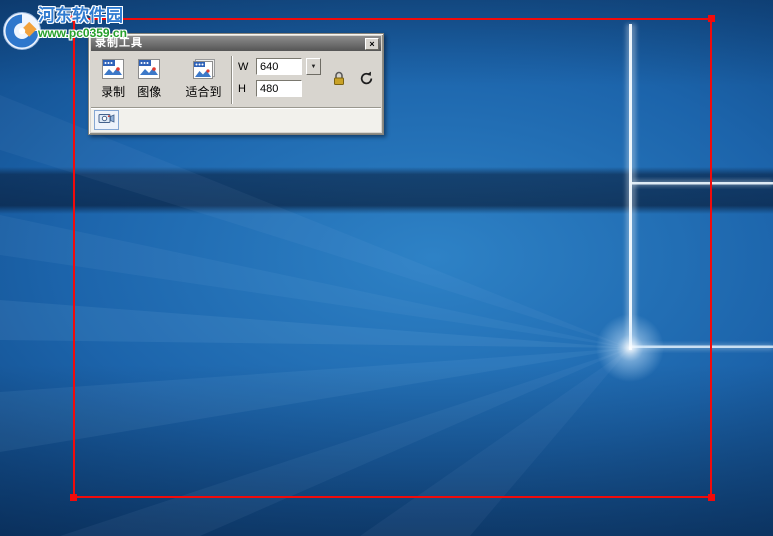 This screenshot has width=773, height=536. I want to click on size-option-icons, so click(353, 80).